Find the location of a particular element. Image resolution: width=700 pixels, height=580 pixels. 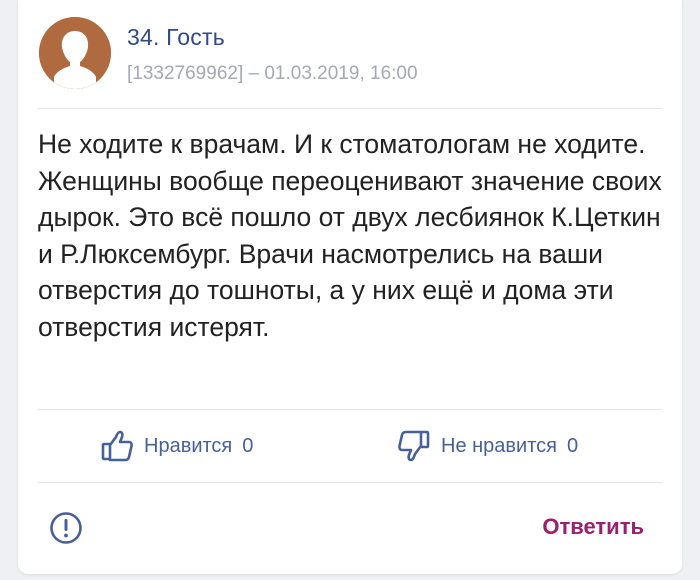

person-silhouette-icon is located at coordinates (75, 53).